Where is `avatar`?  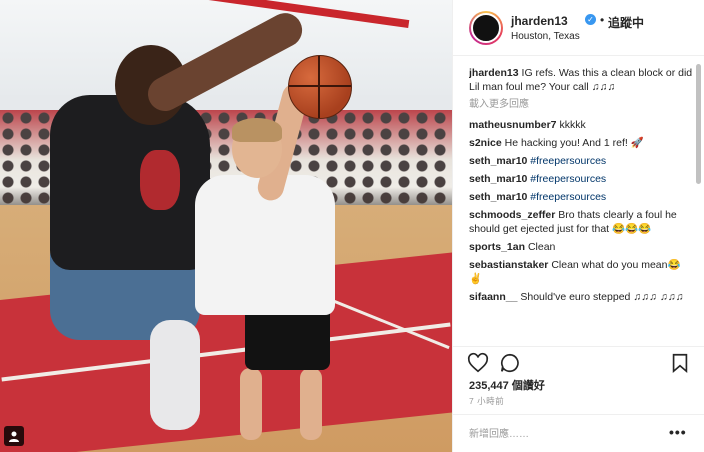 avatar is located at coordinates (486, 28).